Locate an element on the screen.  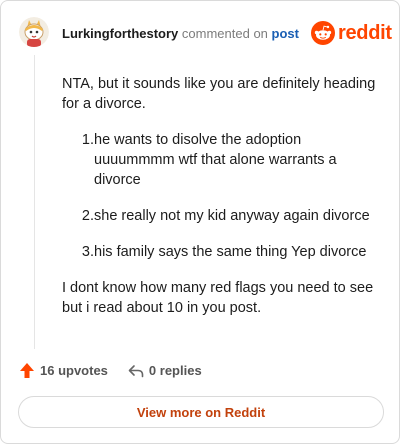
upvotes-count: 16 upvotes is located at coordinates (74, 370).